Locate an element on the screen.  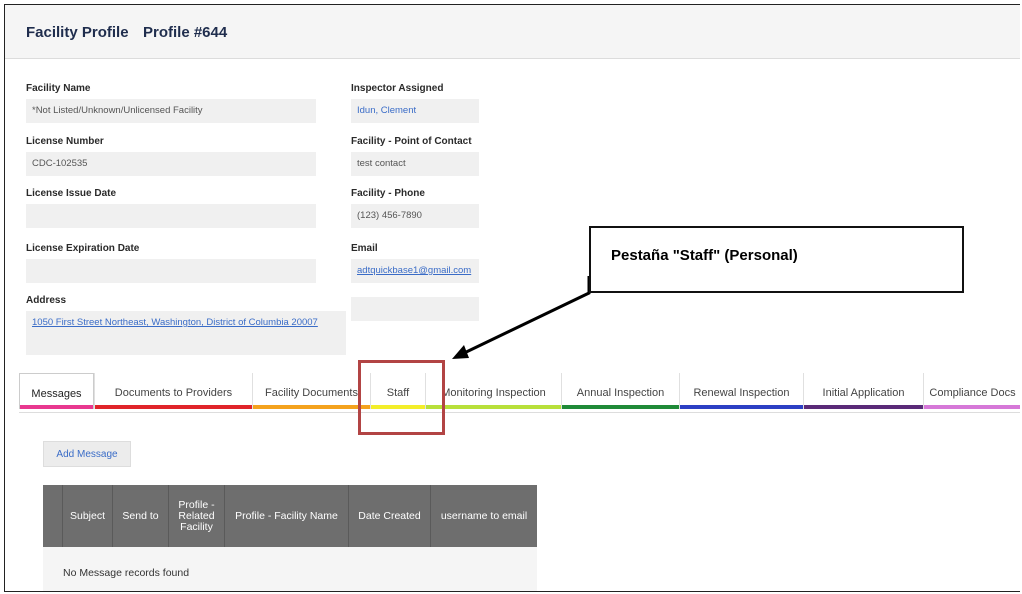
callout-box: Pestaña "Staff" (Personal) is located at coordinates (776, 259).